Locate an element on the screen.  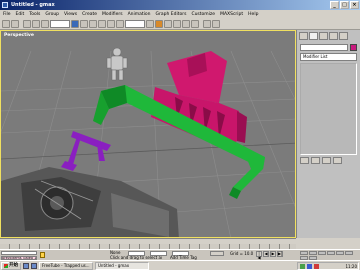
window-controls: _ □ × is located at coordinates (344, 5).